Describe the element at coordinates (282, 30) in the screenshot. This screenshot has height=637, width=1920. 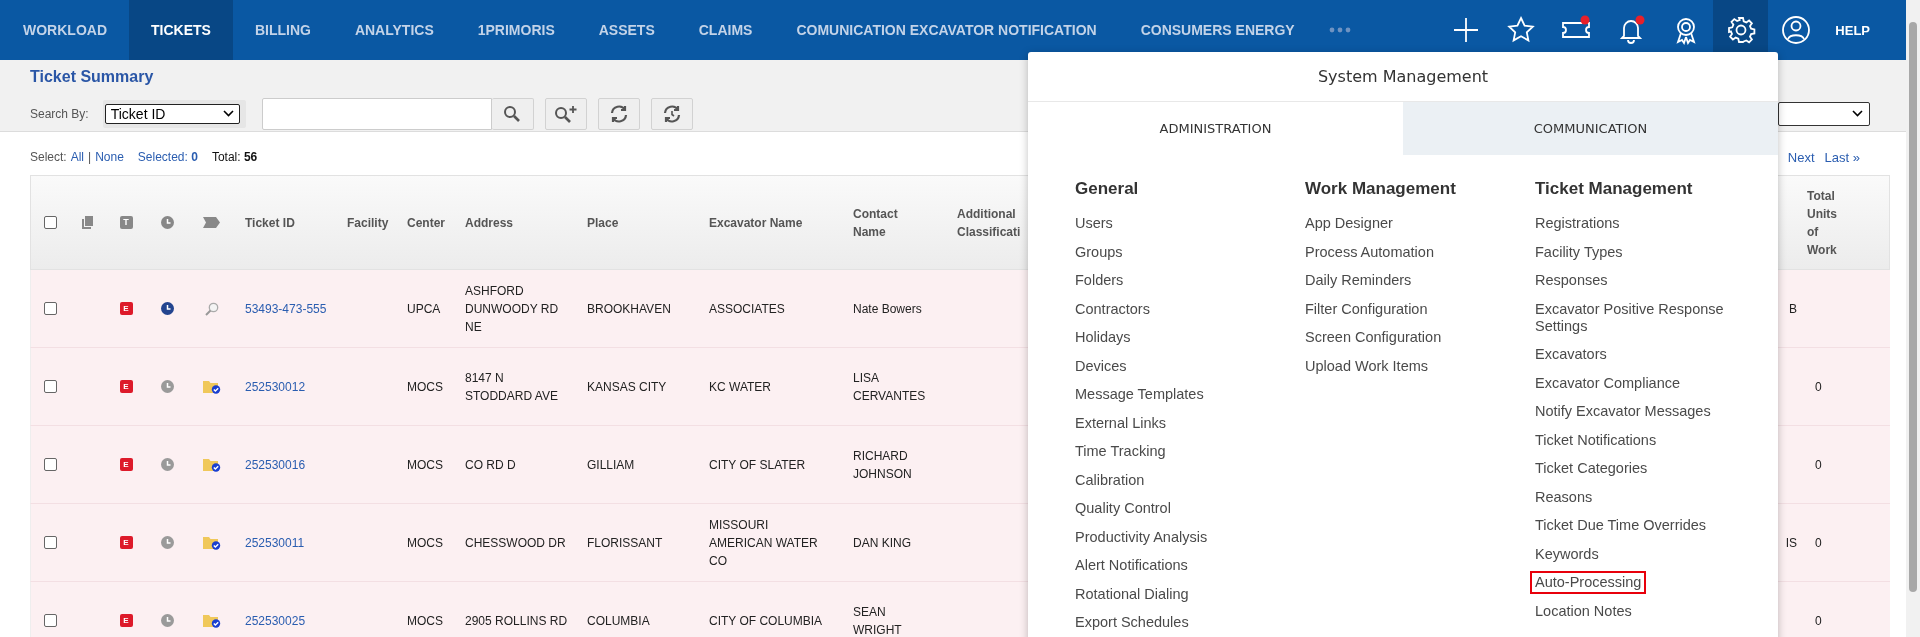
I see `nav-tab: BILLING` at that location.